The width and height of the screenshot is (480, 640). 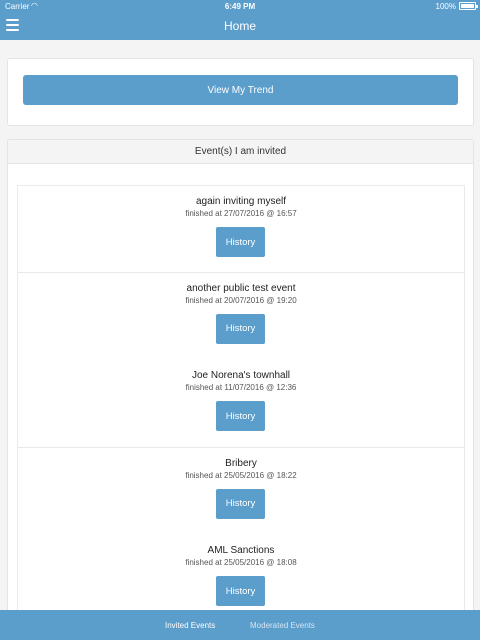 What do you see at coordinates (282, 625) in the screenshot?
I see `tab-moderated-events: Moderated Events` at bounding box center [282, 625].